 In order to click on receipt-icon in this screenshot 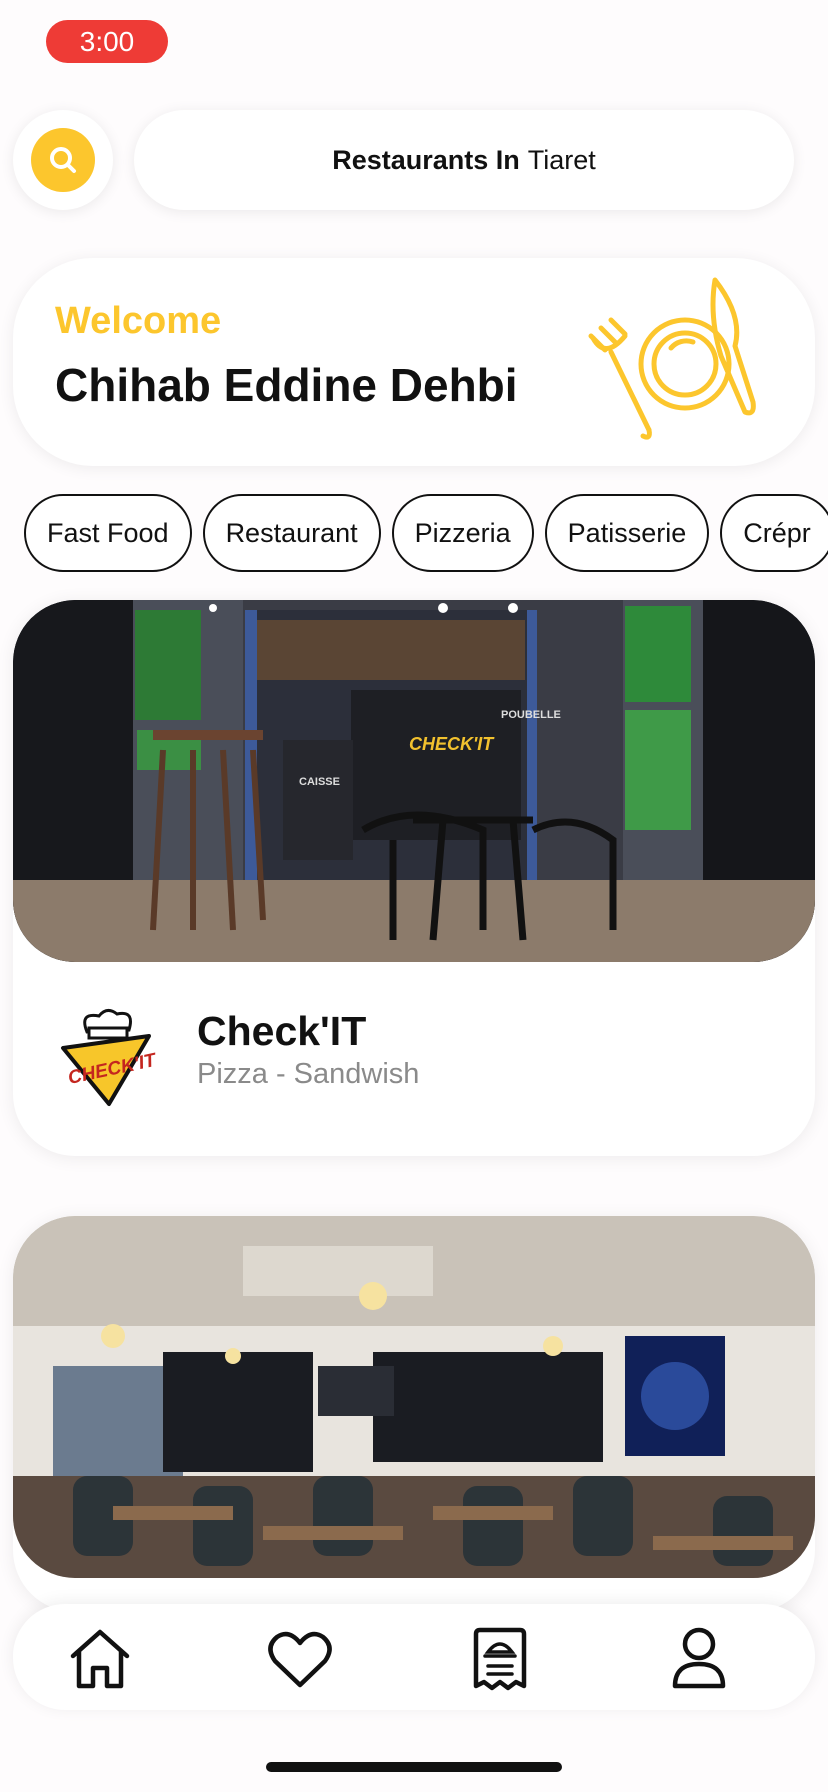, I will do `click(500, 1659)`.